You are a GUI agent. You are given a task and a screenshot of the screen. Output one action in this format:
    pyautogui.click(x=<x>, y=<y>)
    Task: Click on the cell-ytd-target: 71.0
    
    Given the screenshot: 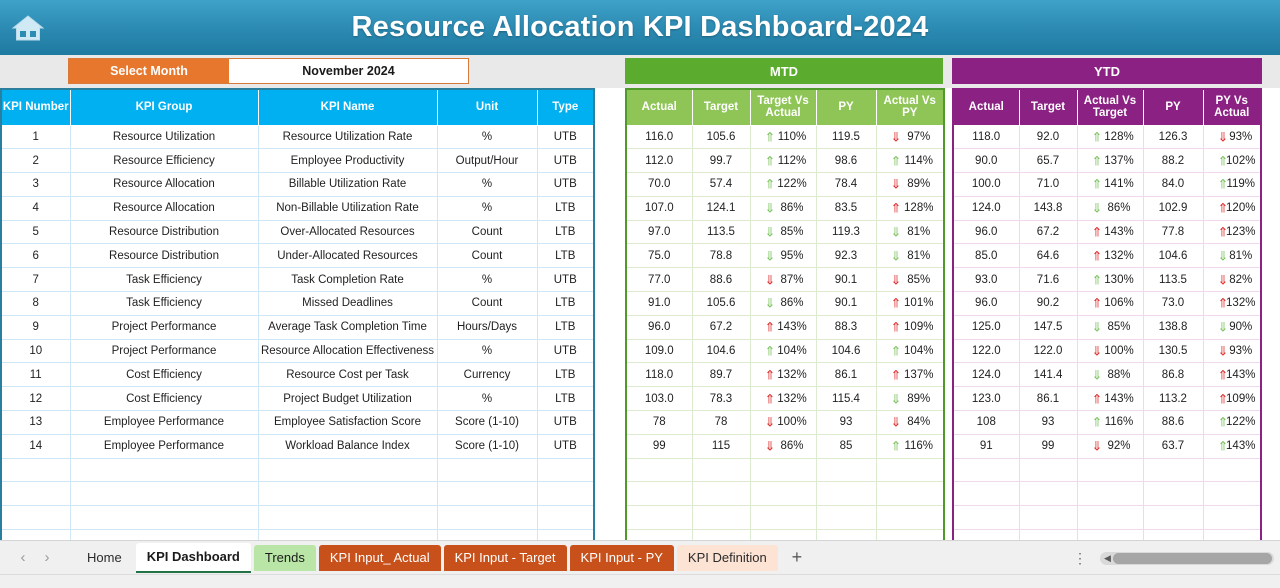 What is the action you would take?
    pyautogui.click(x=1048, y=184)
    